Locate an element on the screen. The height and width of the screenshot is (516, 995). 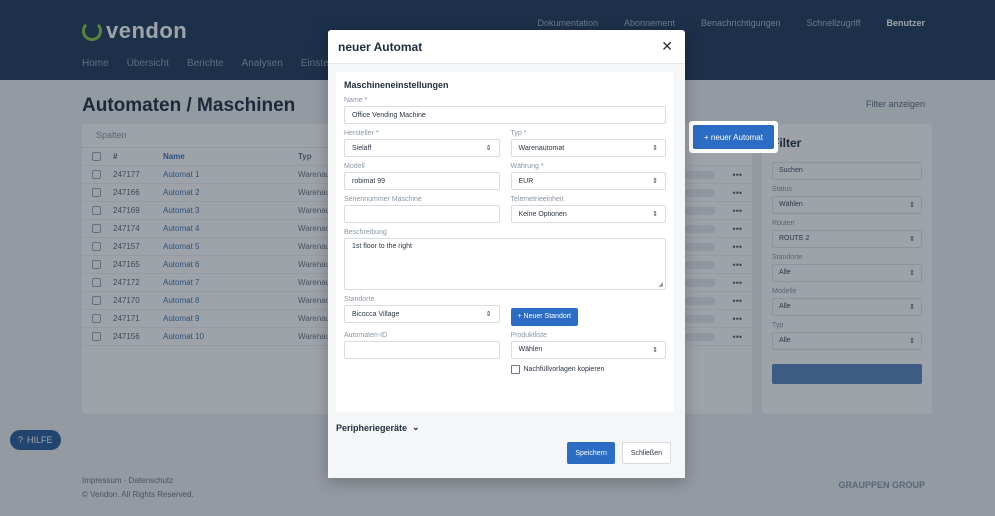
serial-label: Seriennummer Maschine is located at coordinates (383, 199).